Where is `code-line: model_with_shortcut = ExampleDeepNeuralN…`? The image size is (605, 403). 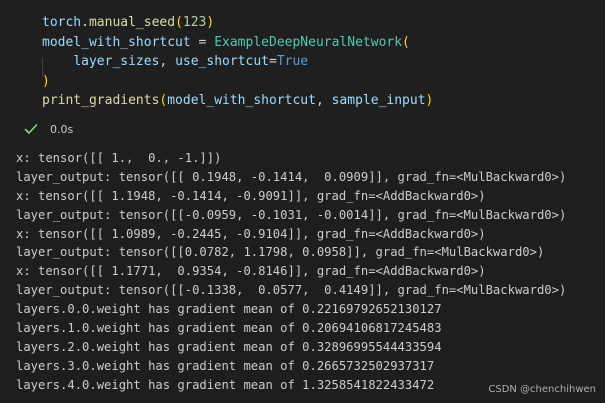
code-line: model_with_shortcut = ExampleDeepNeuralN… is located at coordinates (237, 43).